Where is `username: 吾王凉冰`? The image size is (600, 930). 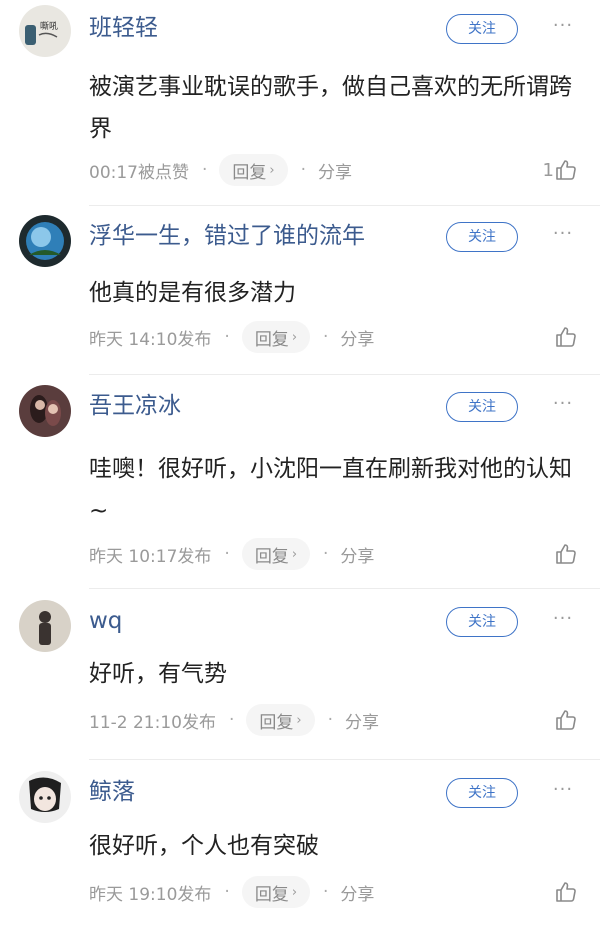
username: 吾王凉冰 is located at coordinates (135, 406).